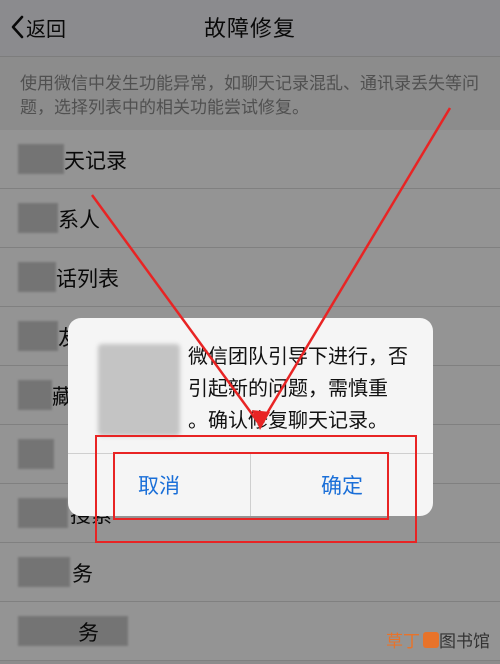 The height and width of the screenshot is (664, 500). What do you see at coordinates (403, 642) in the screenshot?
I see `watermark-brand: 草丁` at bounding box center [403, 642].